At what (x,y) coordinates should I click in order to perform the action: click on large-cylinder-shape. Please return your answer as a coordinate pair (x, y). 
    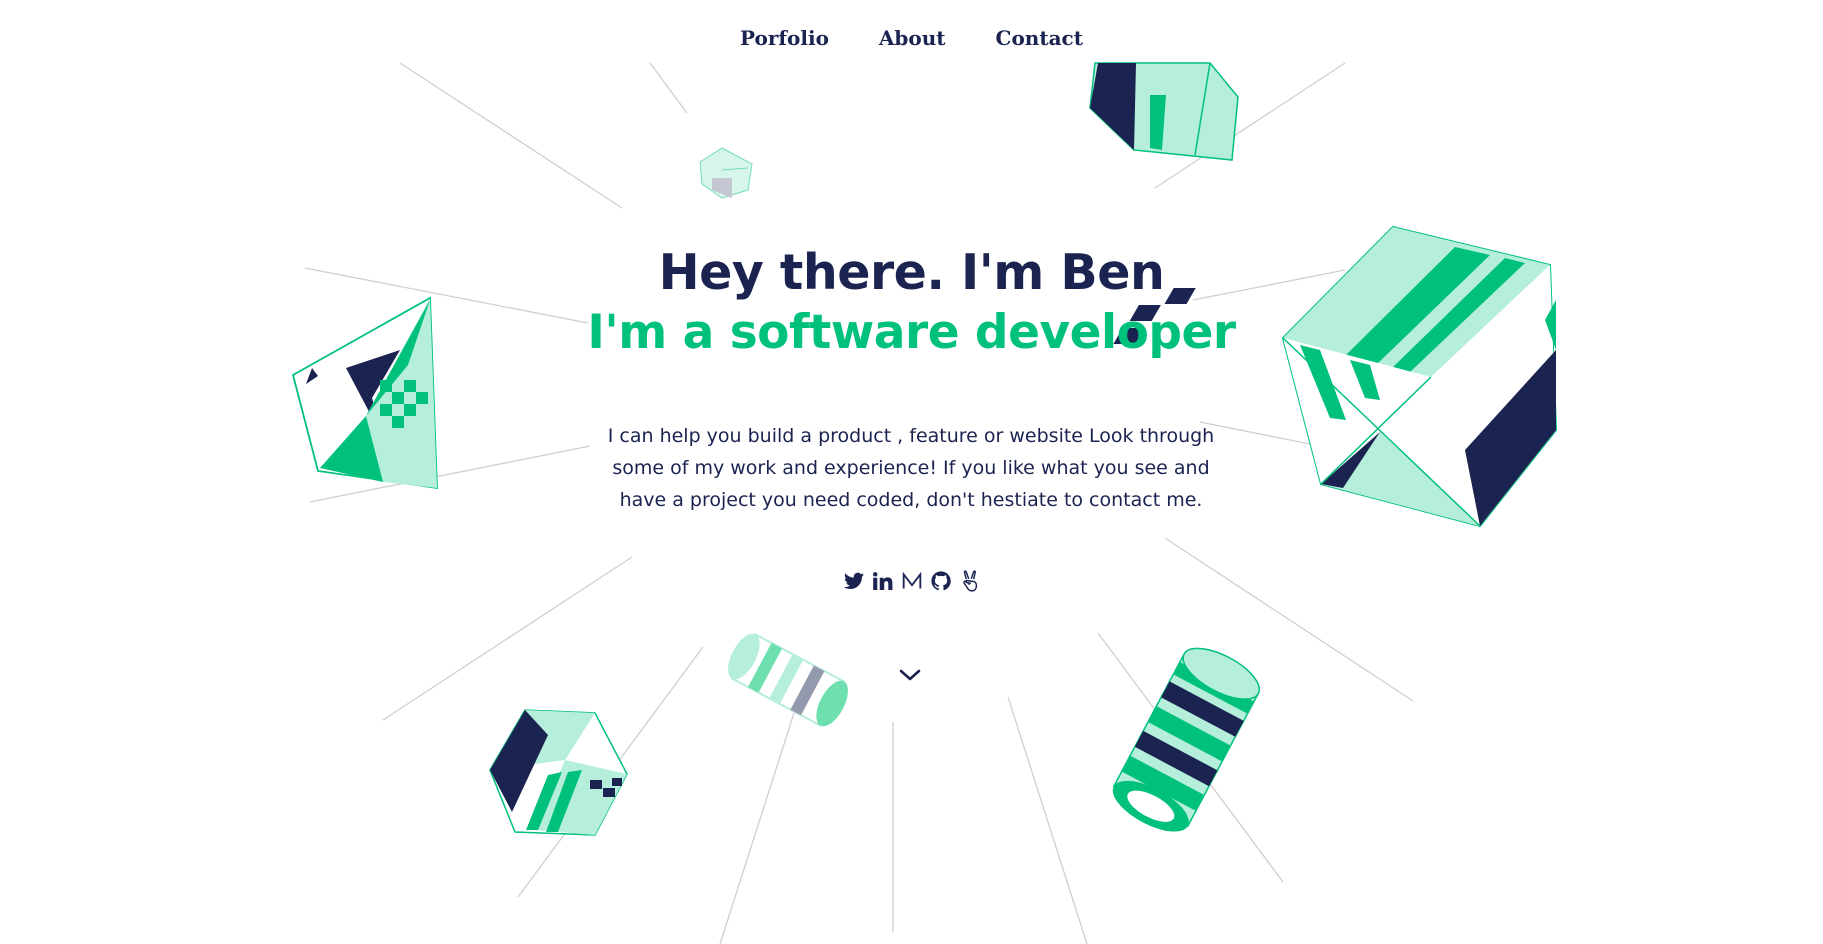
    Looking at the image, I should click on (1186, 739).